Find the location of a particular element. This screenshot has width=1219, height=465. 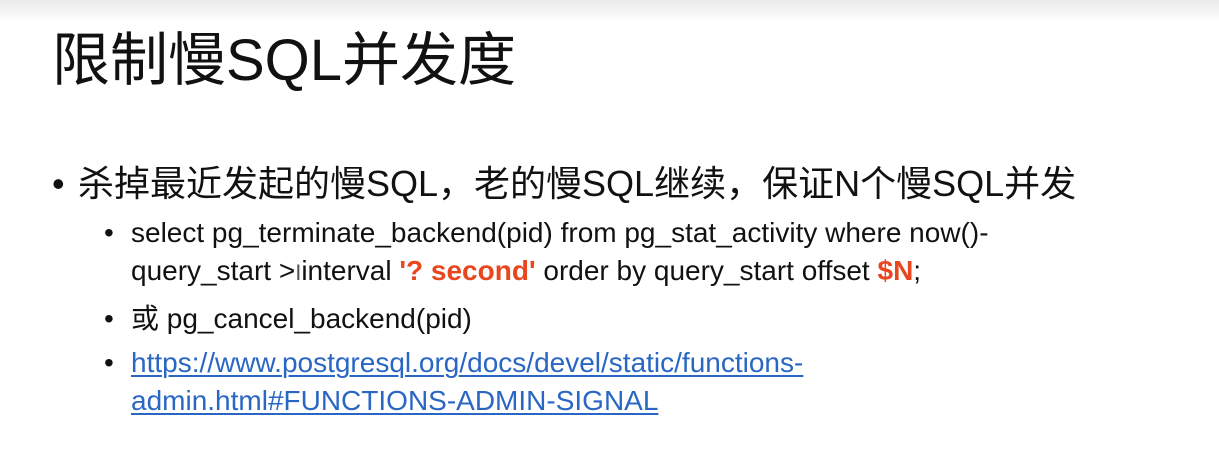

sub-bullet-cancel: • 或 pg_cancel_backend(pid) is located at coordinates (654, 319).